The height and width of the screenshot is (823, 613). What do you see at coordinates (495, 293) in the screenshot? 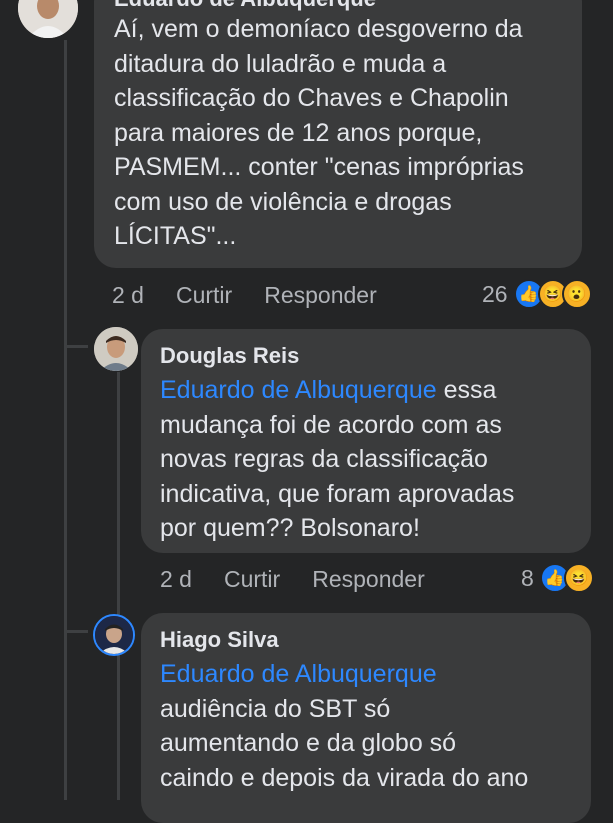
I see `reaction-count: 26` at bounding box center [495, 293].